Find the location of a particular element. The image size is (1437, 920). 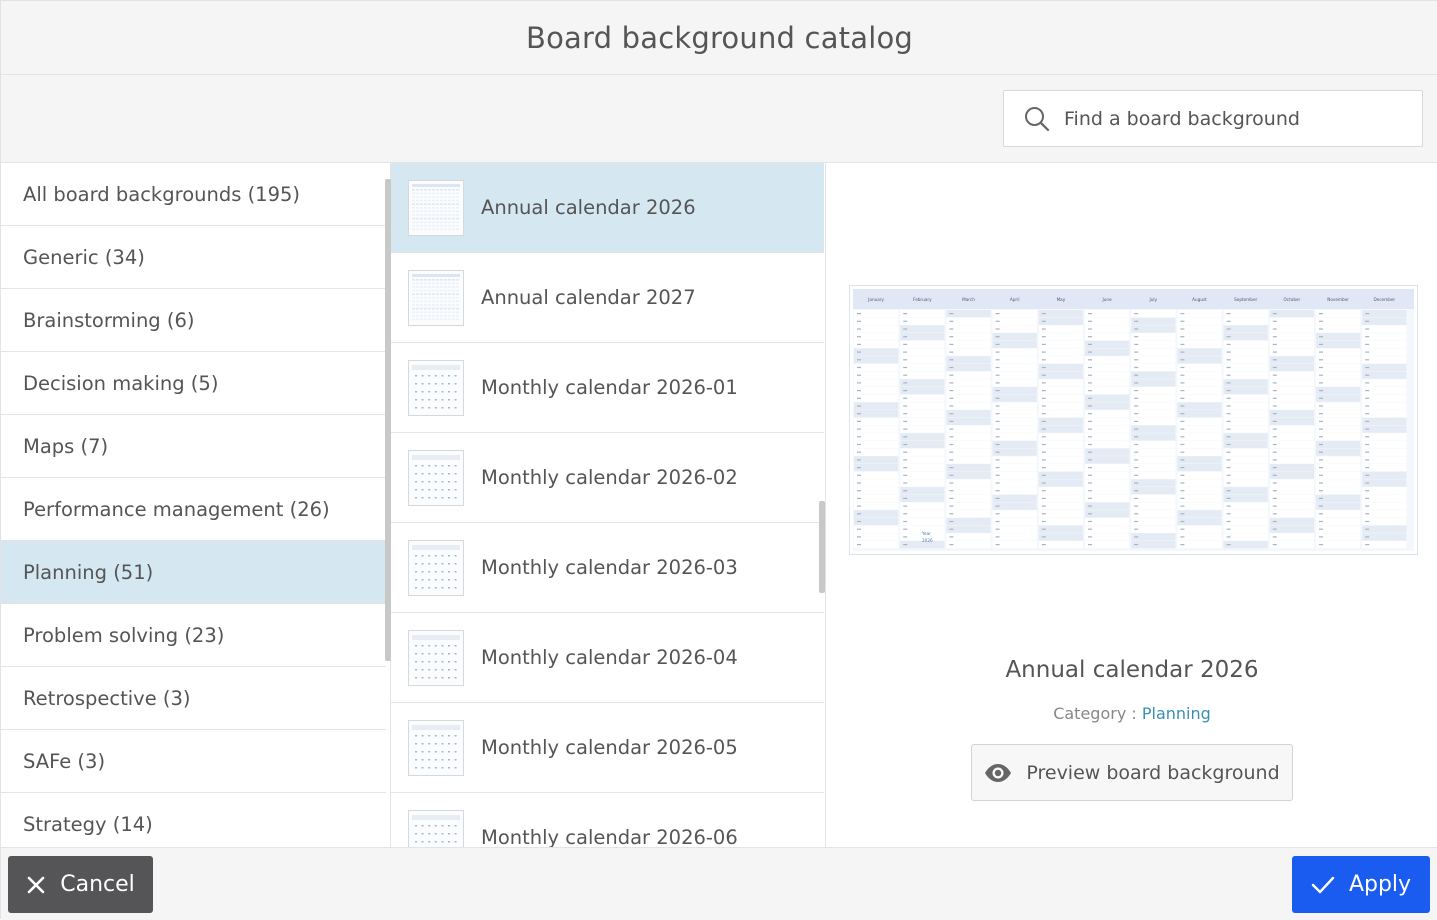

preview-month-label: May is located at coordinates (1061, 299).